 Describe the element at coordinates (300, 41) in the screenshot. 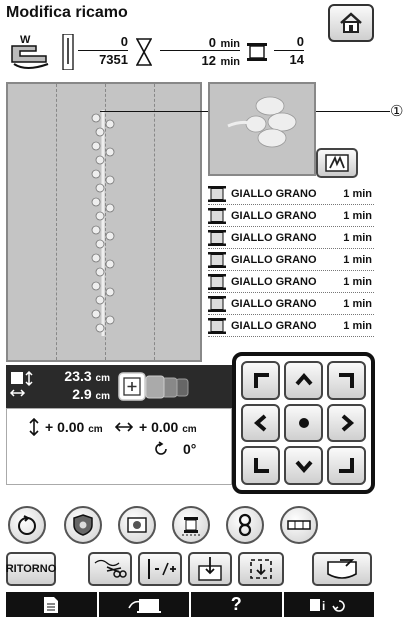

I see `color-current: 0` at that location.